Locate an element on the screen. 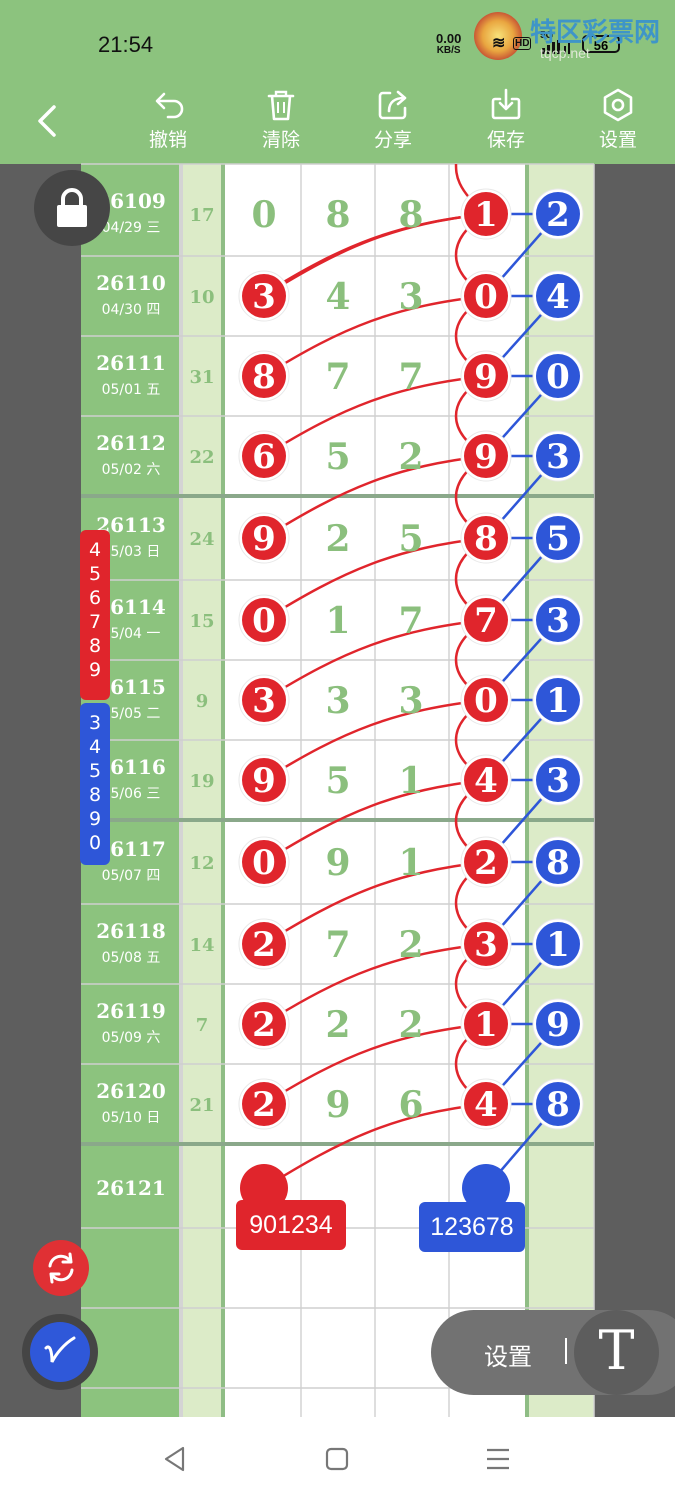  red-prediction-label: 901234 is located at coordinates (291, 1225).